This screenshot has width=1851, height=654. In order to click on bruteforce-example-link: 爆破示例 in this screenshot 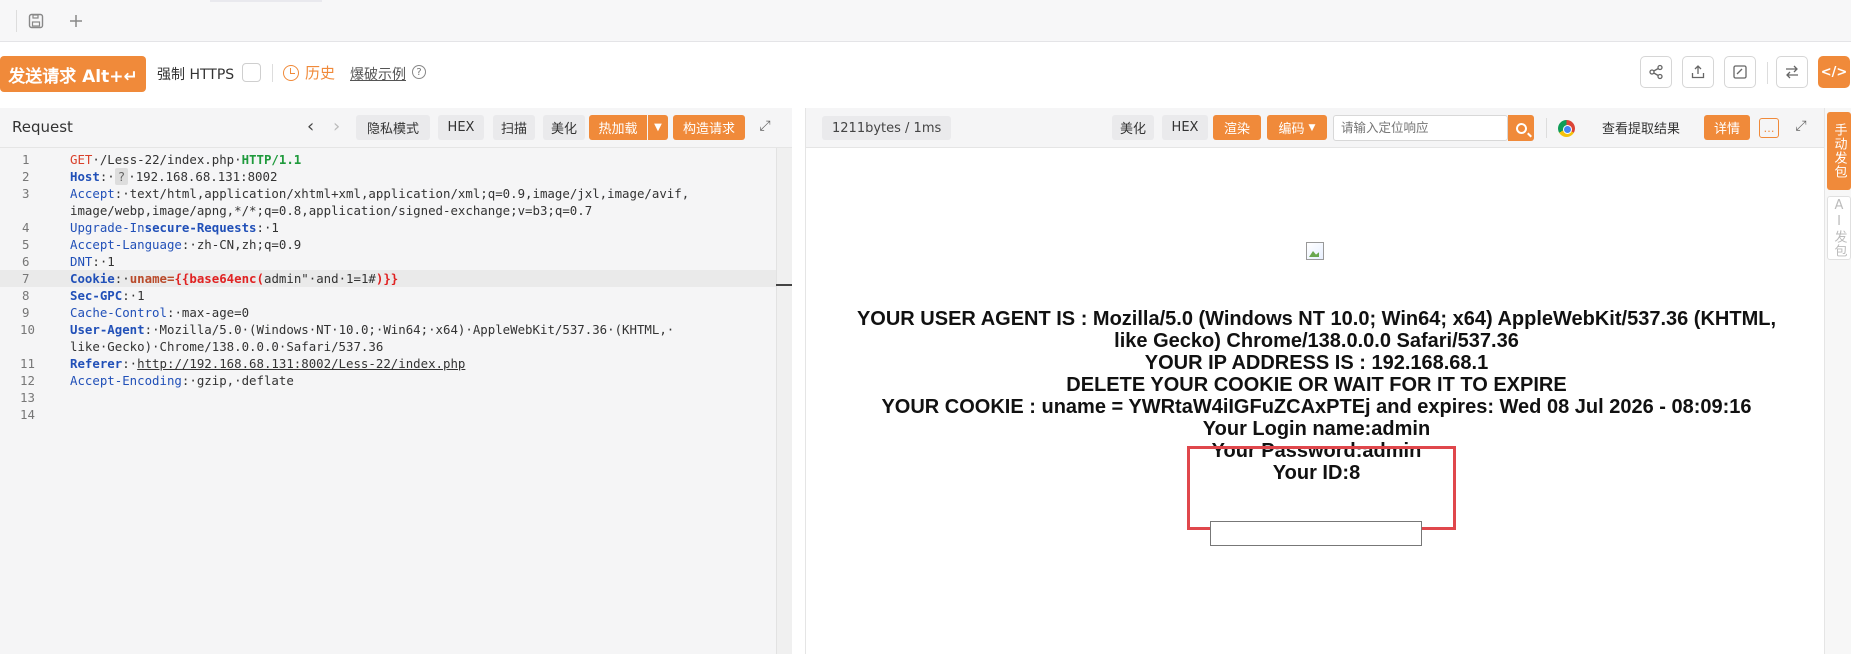, I will do `click(378, 74)`.